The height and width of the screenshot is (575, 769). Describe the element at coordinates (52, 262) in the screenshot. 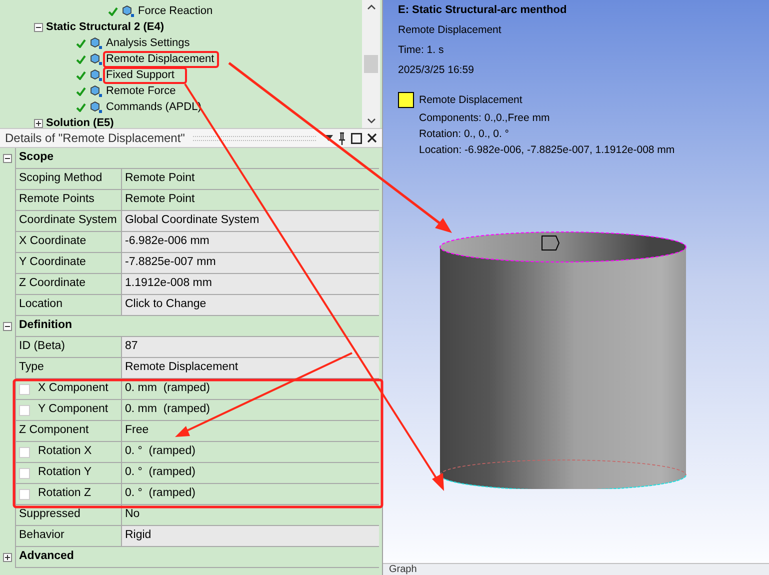

I see `property-name: Y Coordinate` at that location.